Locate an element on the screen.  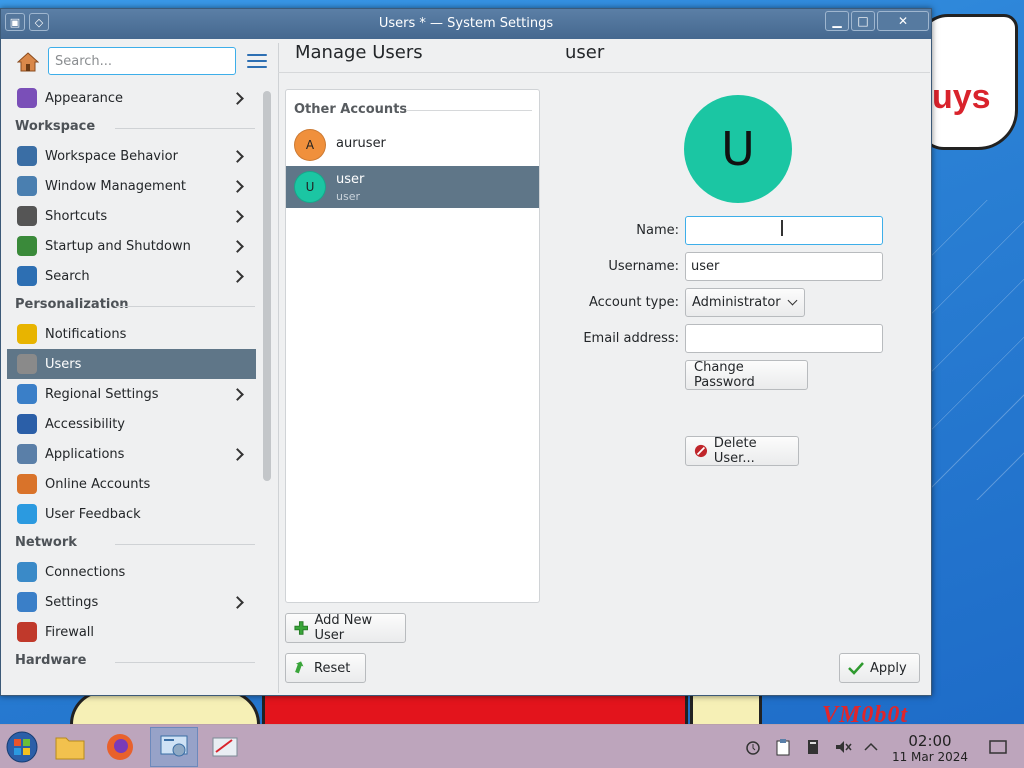
sidebar-item-startup-and-shutdown: Startup and Shutdown is located at coordinates (131, 246).